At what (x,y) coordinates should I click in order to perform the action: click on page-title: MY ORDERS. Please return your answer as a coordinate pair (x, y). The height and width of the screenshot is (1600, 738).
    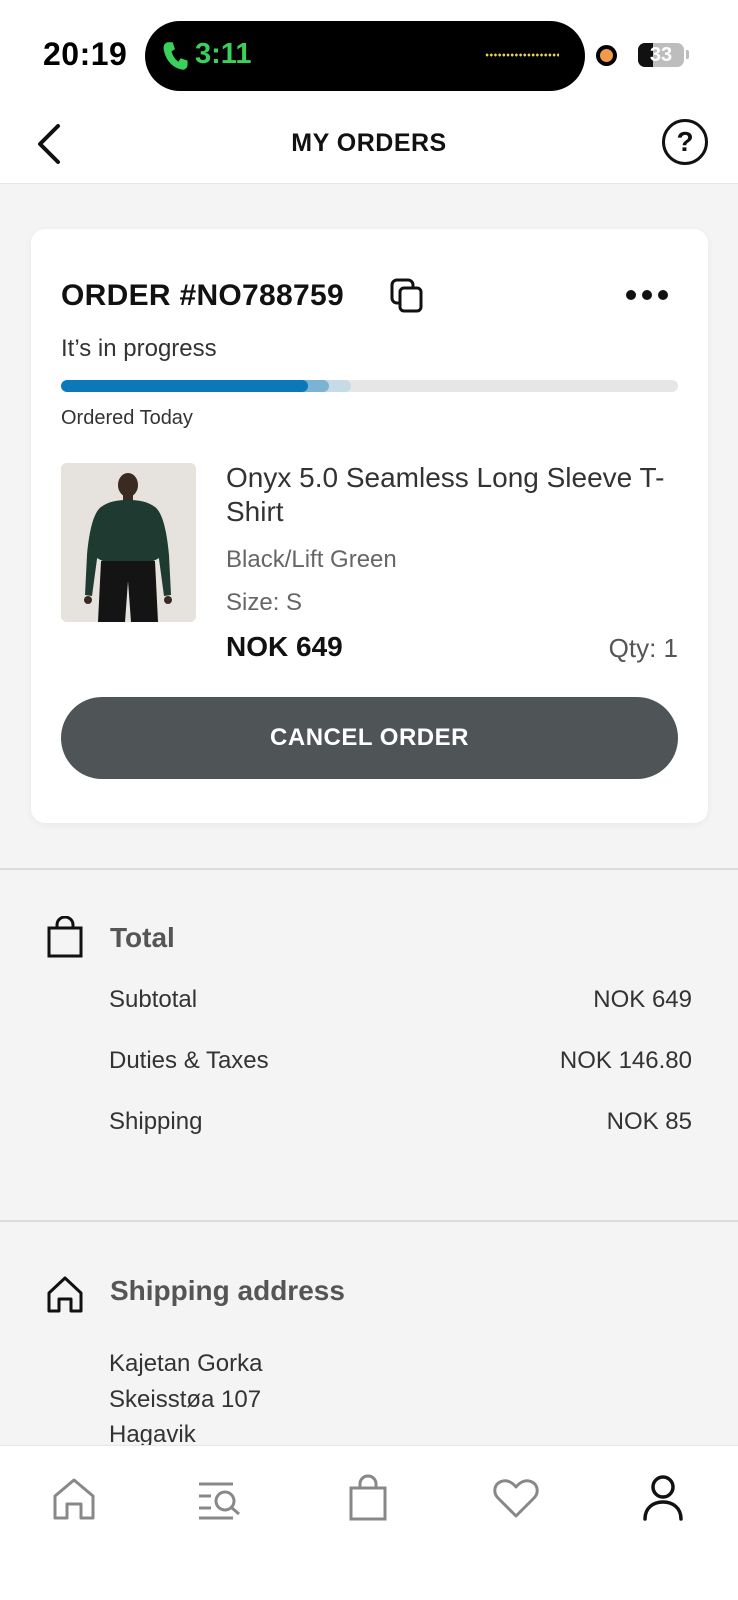
    Looking at the image, I should click on (369, 143).